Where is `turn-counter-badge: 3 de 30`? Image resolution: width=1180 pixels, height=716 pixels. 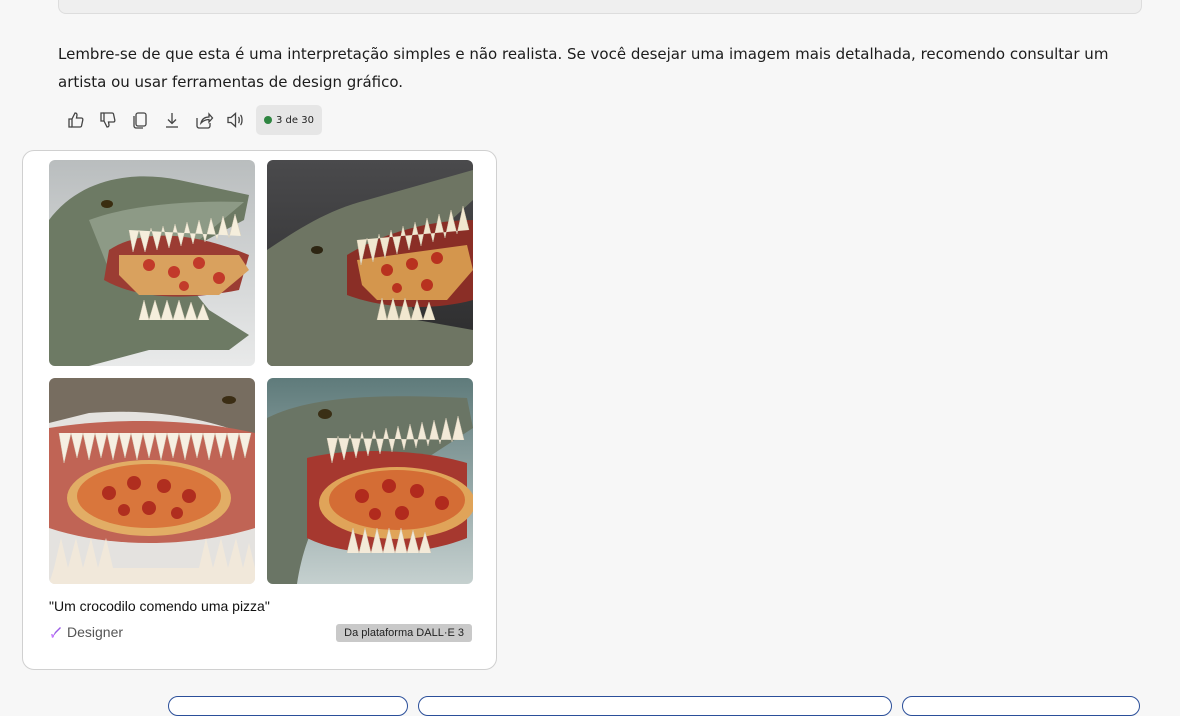
turn-counter-badge: 3 de 30 is located at coordinates (289, 120).